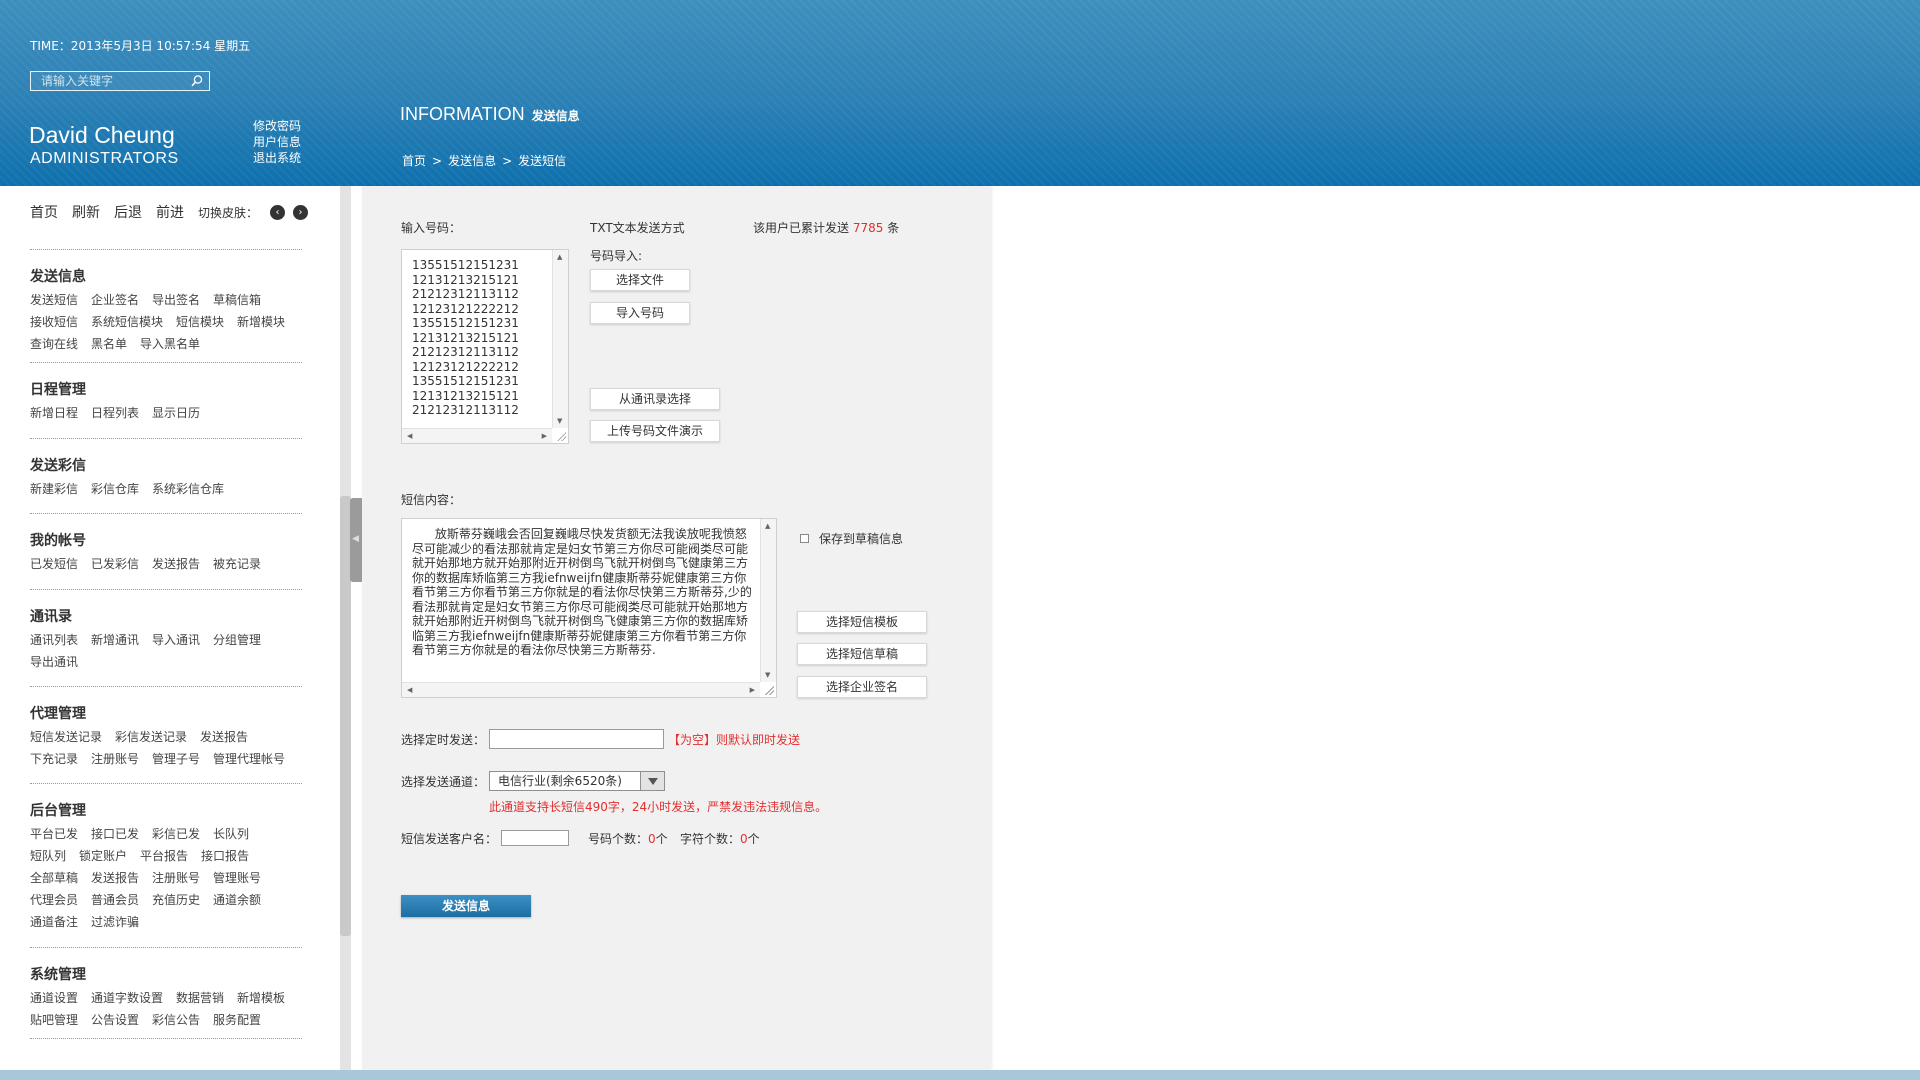 The height and width of the screenshot is (1080, 1920). Describe the element at coordinates (109, 344) in the screenshot. I see `sidebar-item: 黑名单` at that location.